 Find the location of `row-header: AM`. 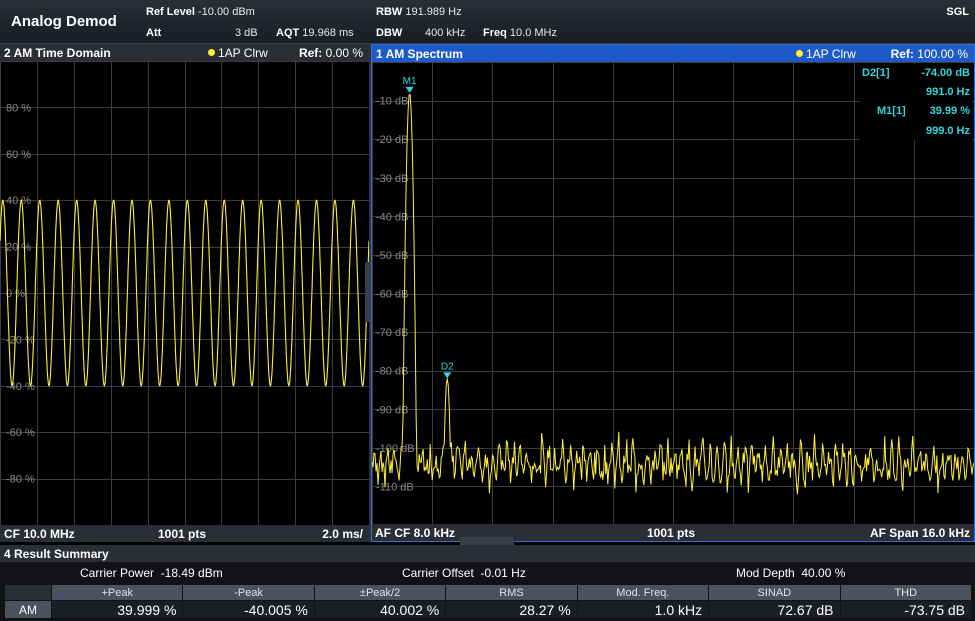

row-header: AM is located at coordinates (28, 609).